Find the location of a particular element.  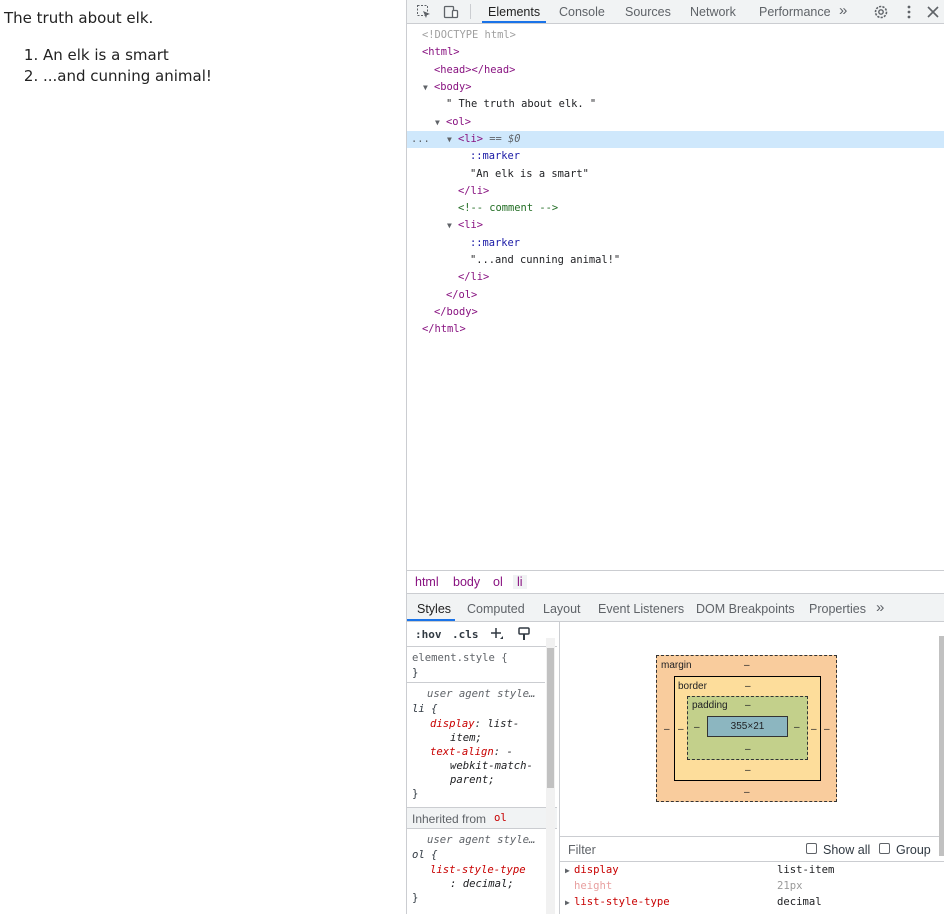

margin-bottom-value: – is located at coordinates (747, 792).